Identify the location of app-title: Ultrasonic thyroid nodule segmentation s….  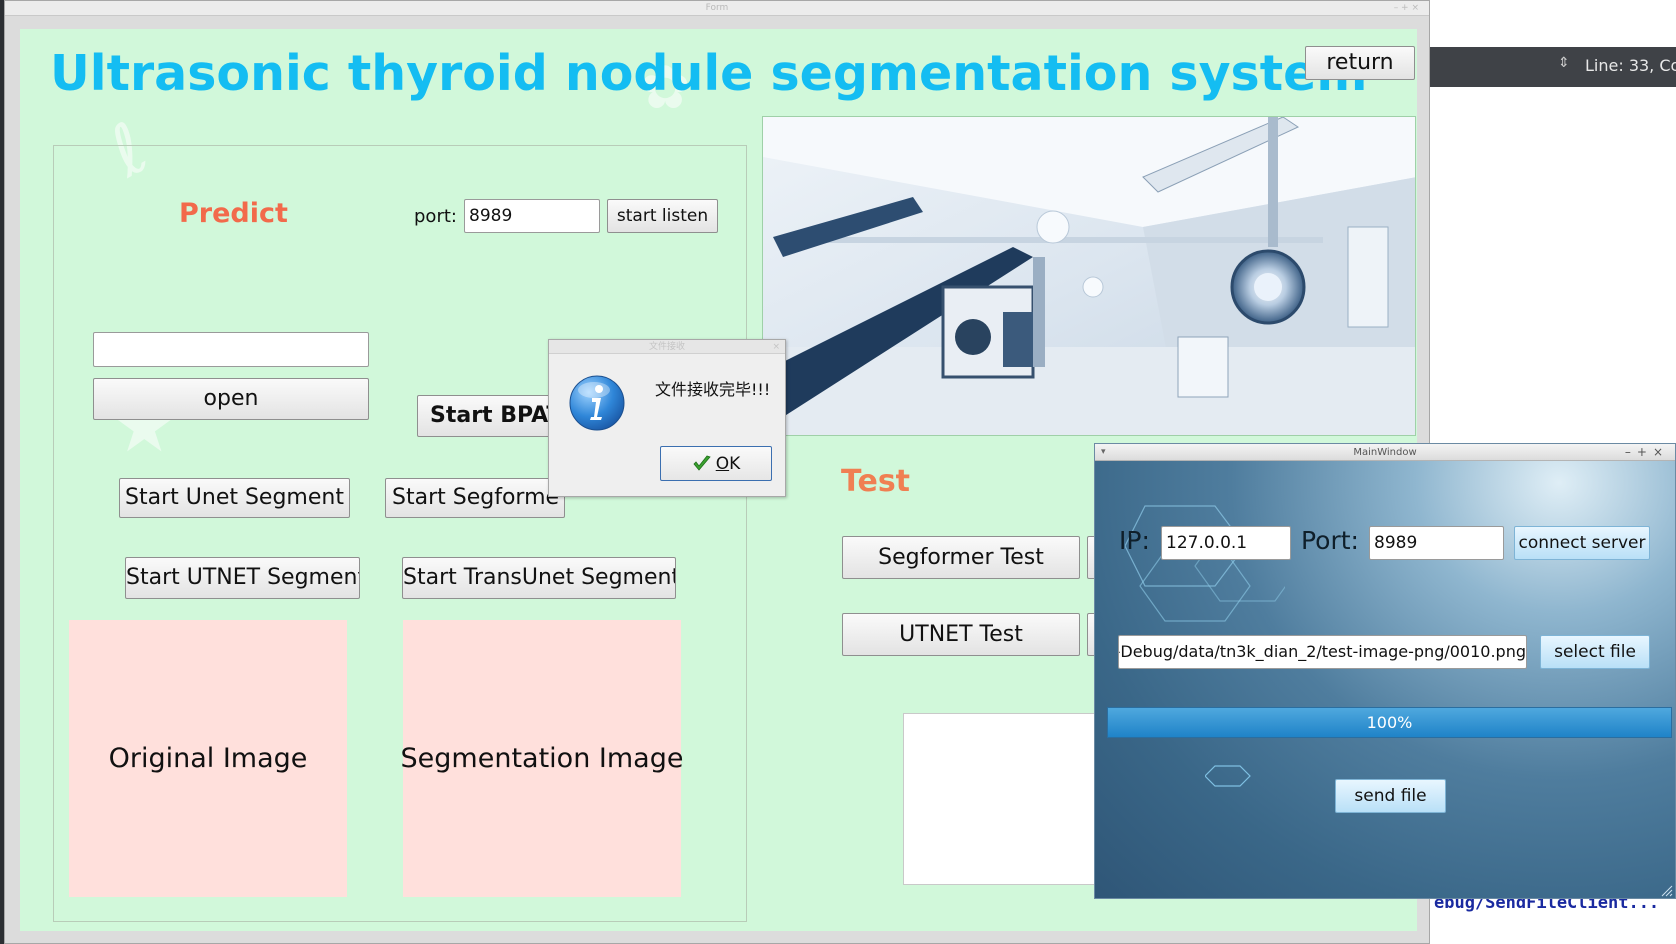
(709, 73).